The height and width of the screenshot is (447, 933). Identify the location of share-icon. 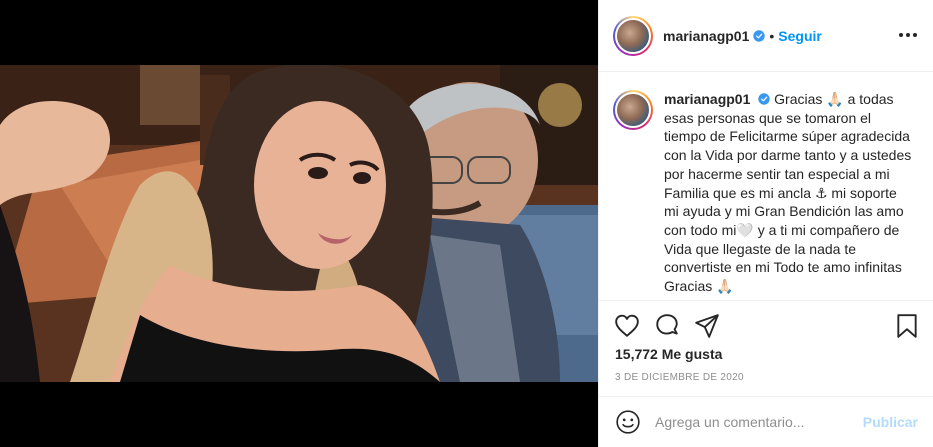
(707, 326).